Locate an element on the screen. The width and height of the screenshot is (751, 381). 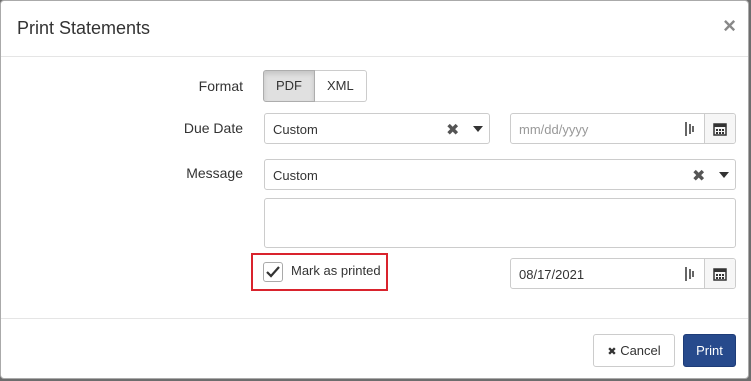
format-label: Format is located at coordinates (220, 86).